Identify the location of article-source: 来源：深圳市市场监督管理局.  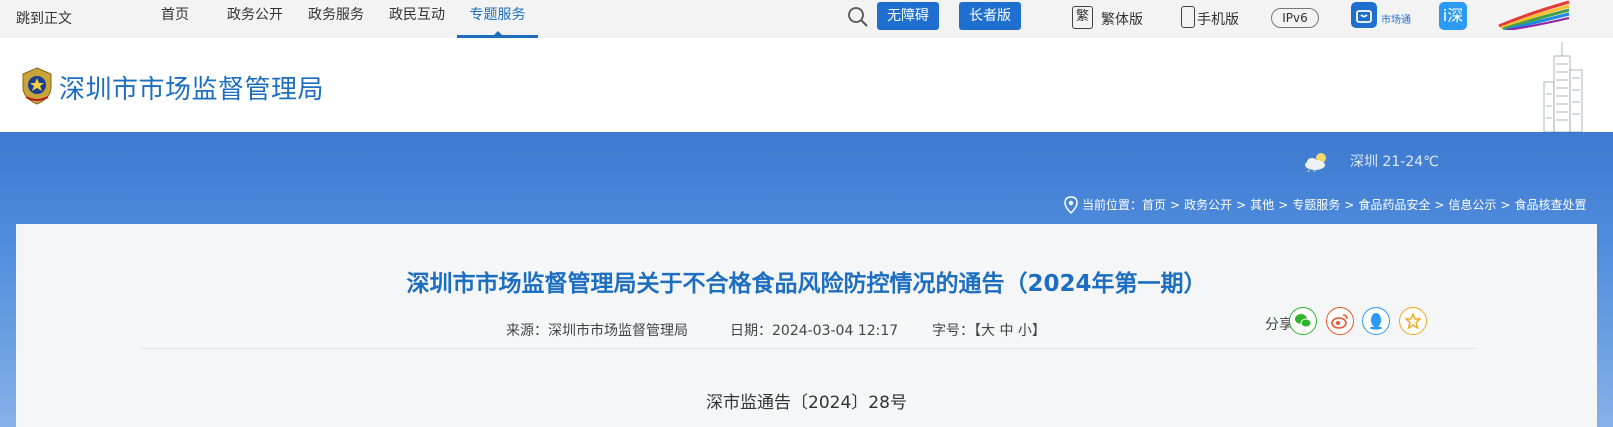
(597, 331).